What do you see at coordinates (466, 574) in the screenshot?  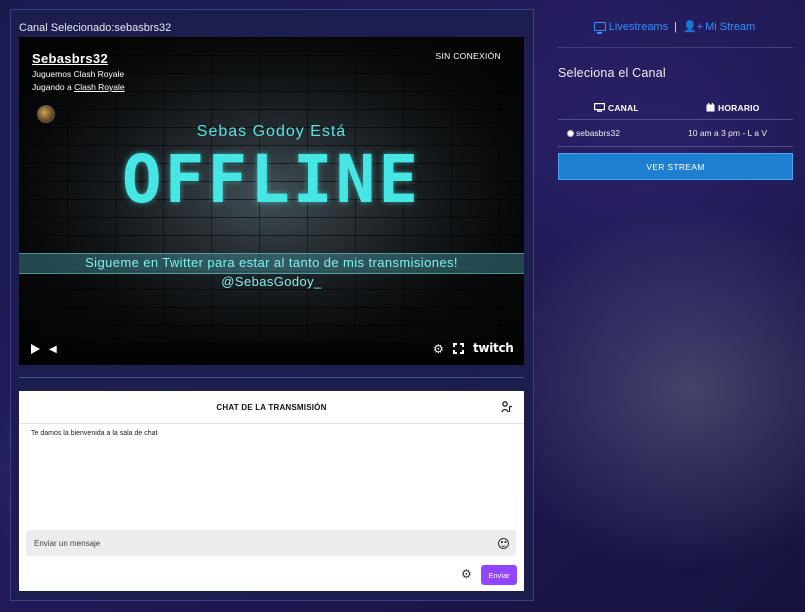 I see `chat-settings-icon: ⚙` at bounding box center [466, 574].